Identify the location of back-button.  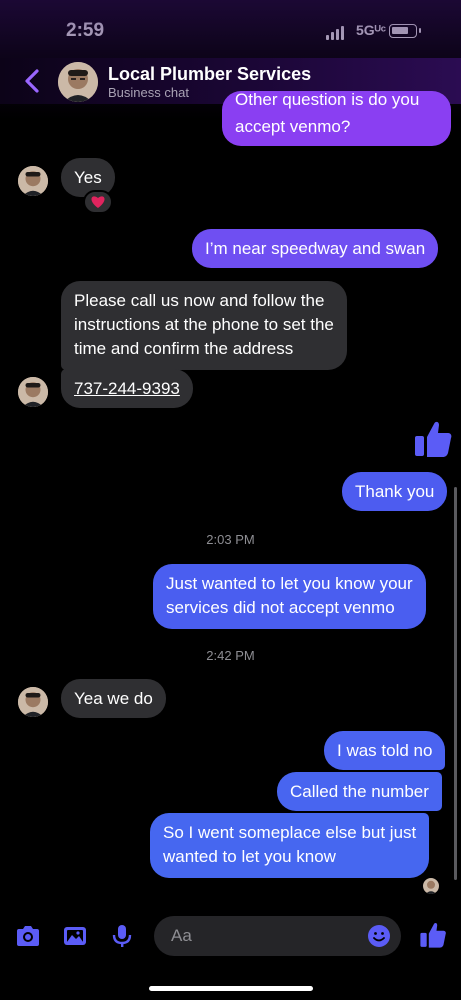
(33, 81).